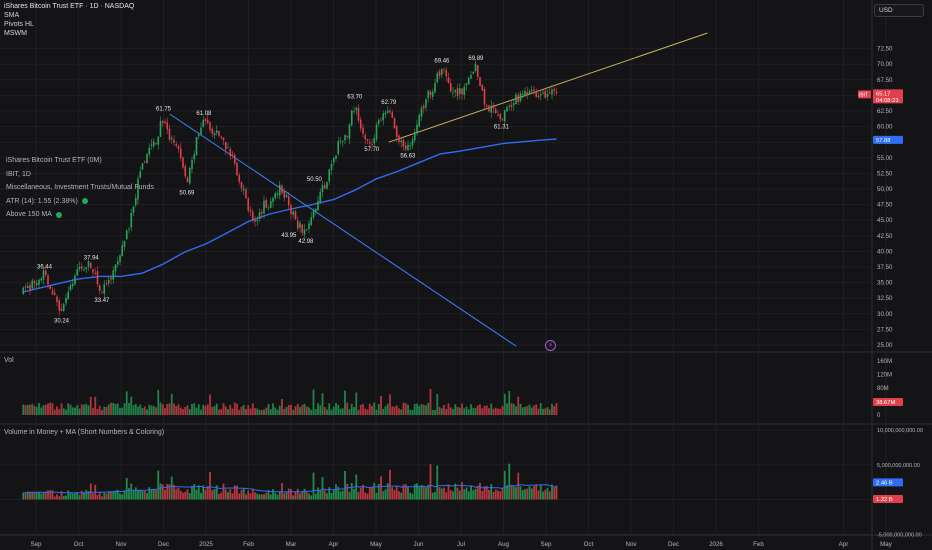 The image size is (932, 550). Describe the element at coordinates (885, 220) in the screenshot. I see `price-tick-label: 45.00` at that location.